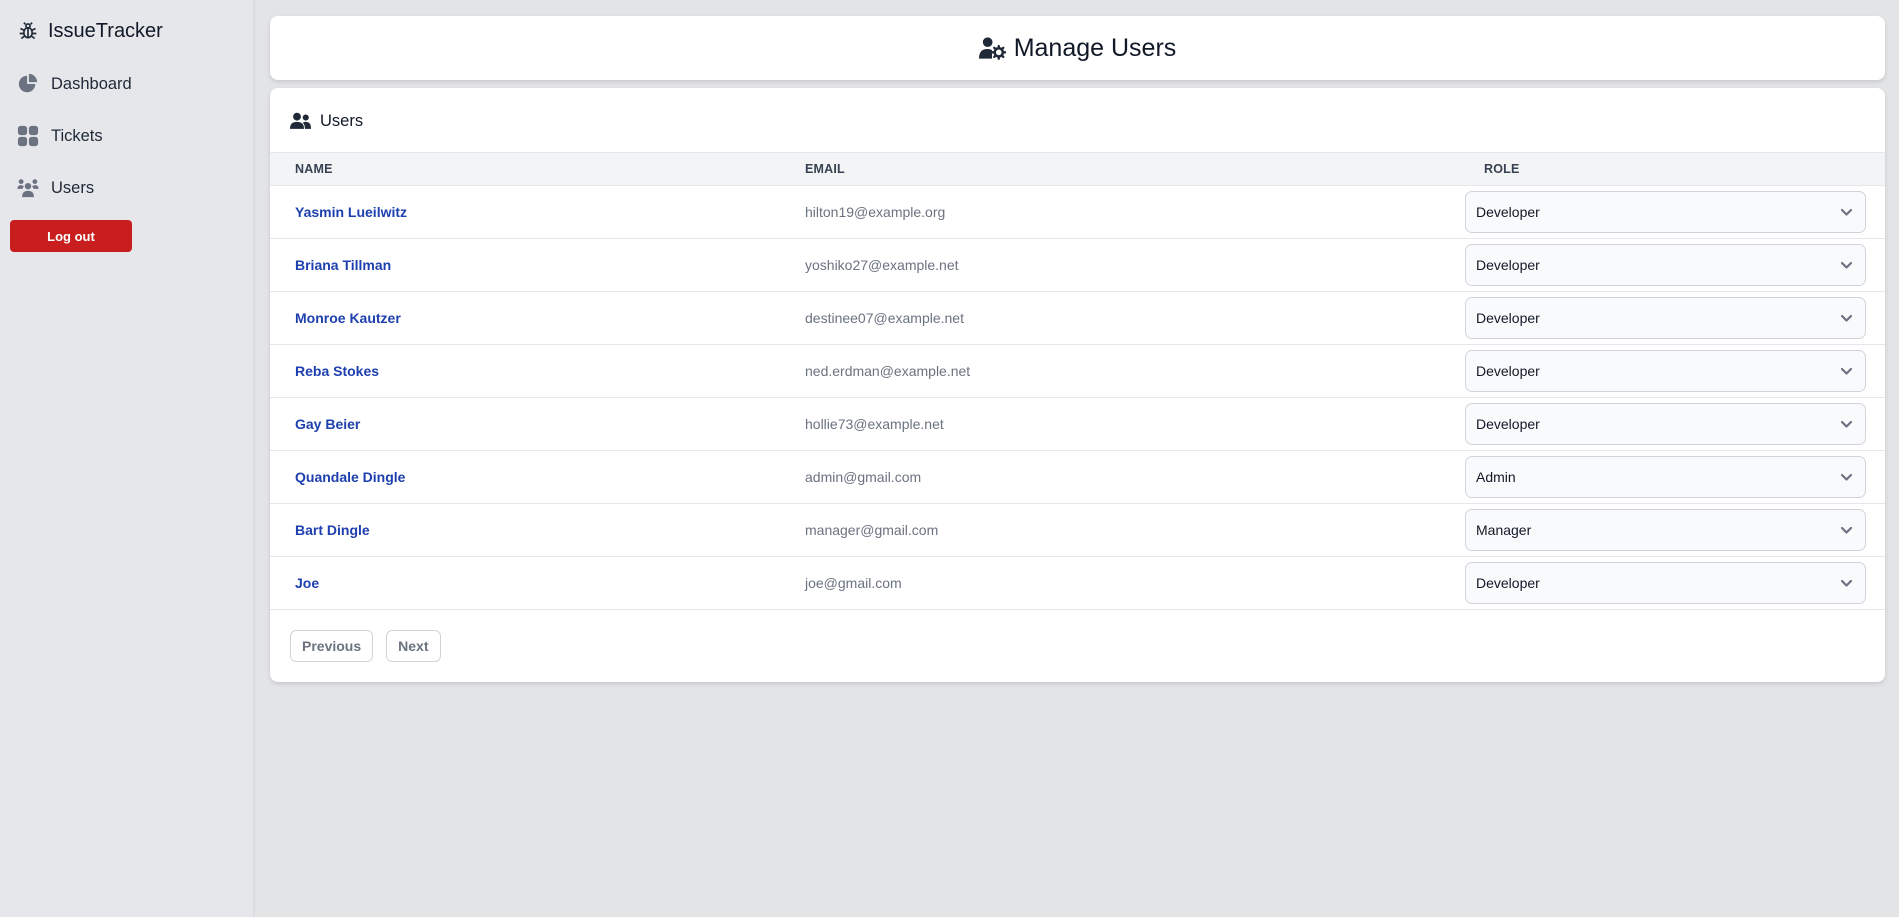 Image resolution: width=1899 pixels, height=917 pixels. I want to click on user-name-link: Reba Stokes, so click(337, 371).